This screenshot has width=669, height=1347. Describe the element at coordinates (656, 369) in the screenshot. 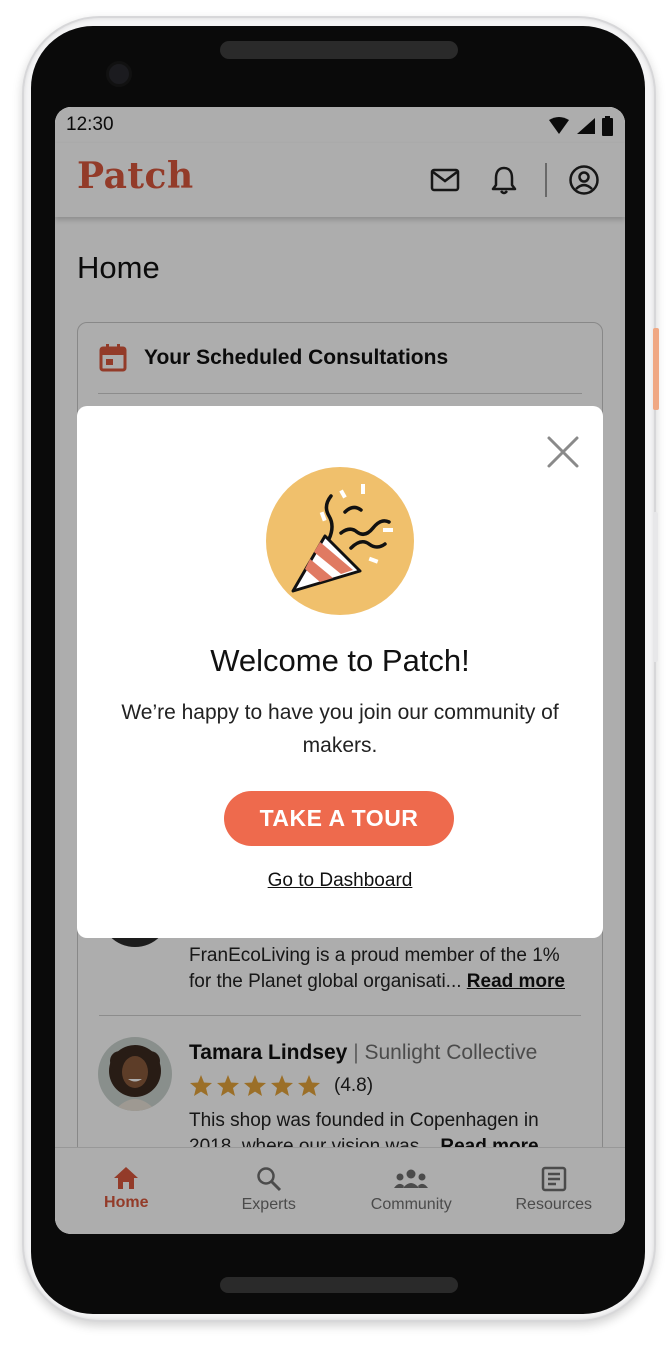

I see `power-button` at that location.